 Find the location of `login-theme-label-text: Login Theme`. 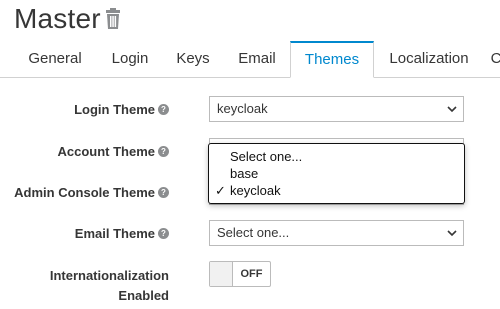

login-theme-label-text: Login Theme is located at coordinates (114, 109).